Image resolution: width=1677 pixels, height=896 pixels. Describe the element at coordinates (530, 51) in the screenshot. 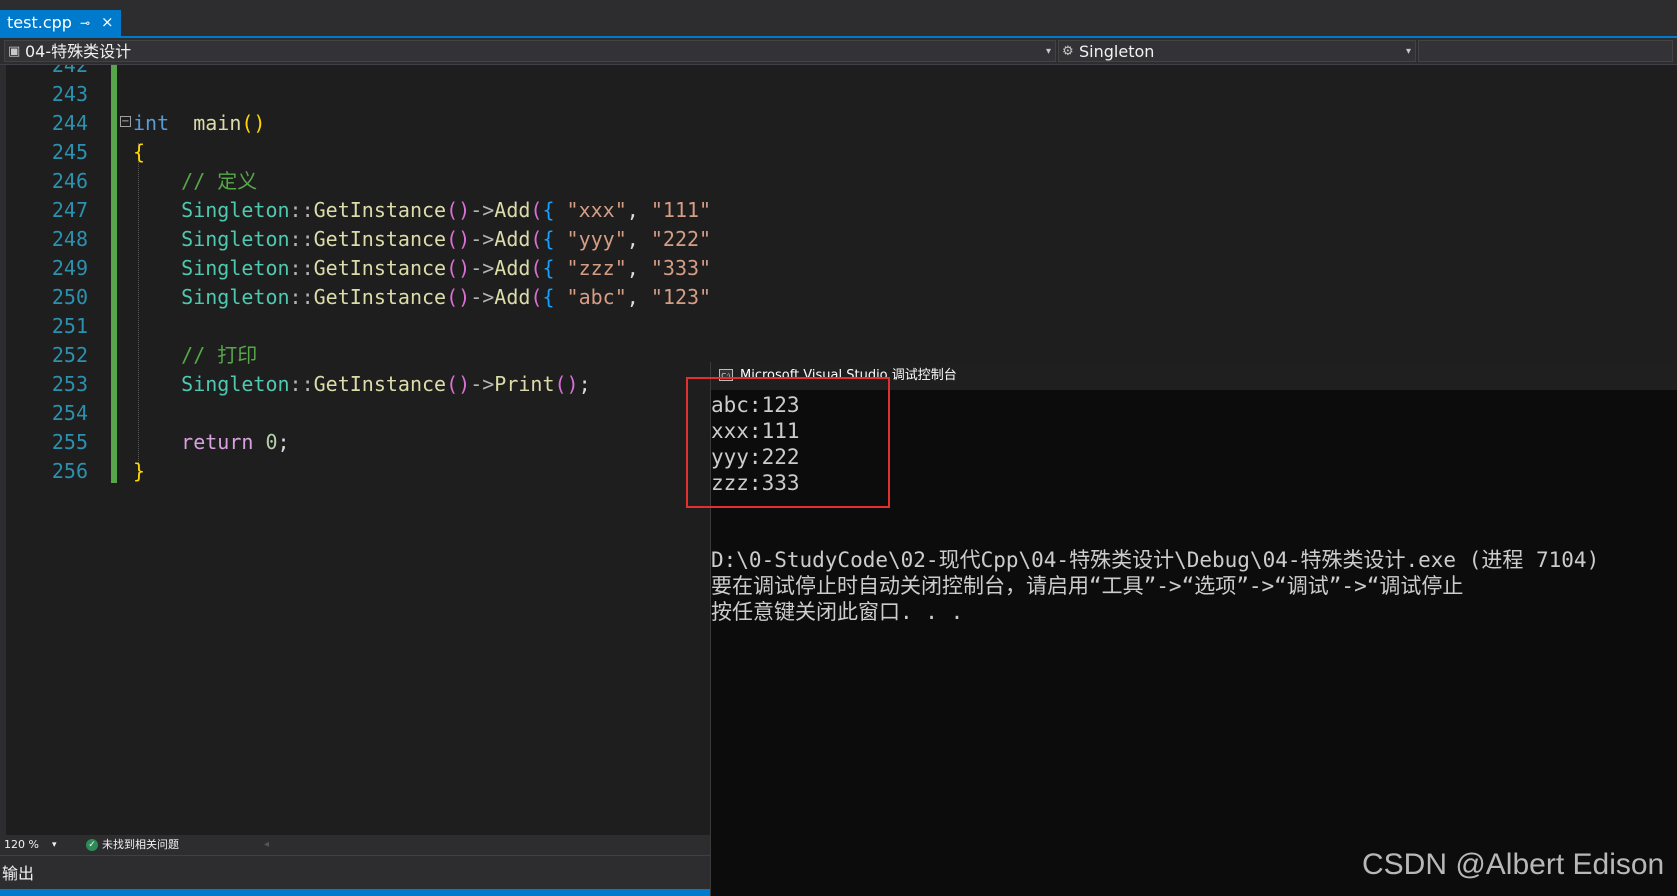

I see `project-dropdown: ▣ 04-特殊类设计 ▾` at that location.